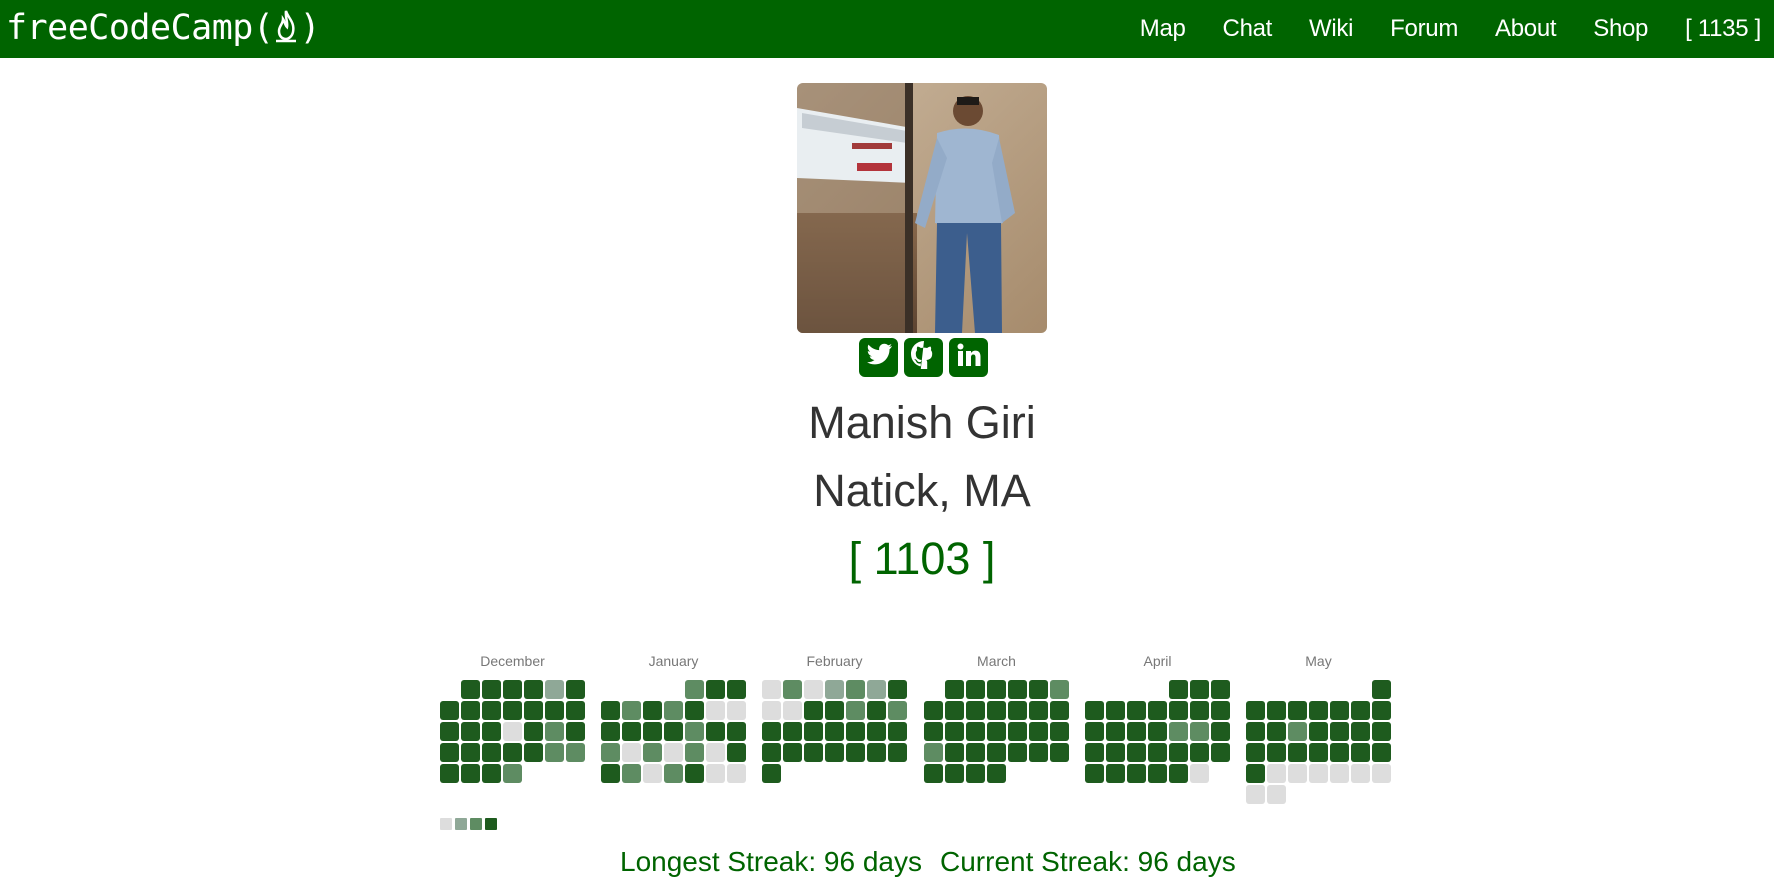  Describe the element at coordinates (1331, 29) in the screenshot. I see `nav-wiki-link: Wiki` at that location.